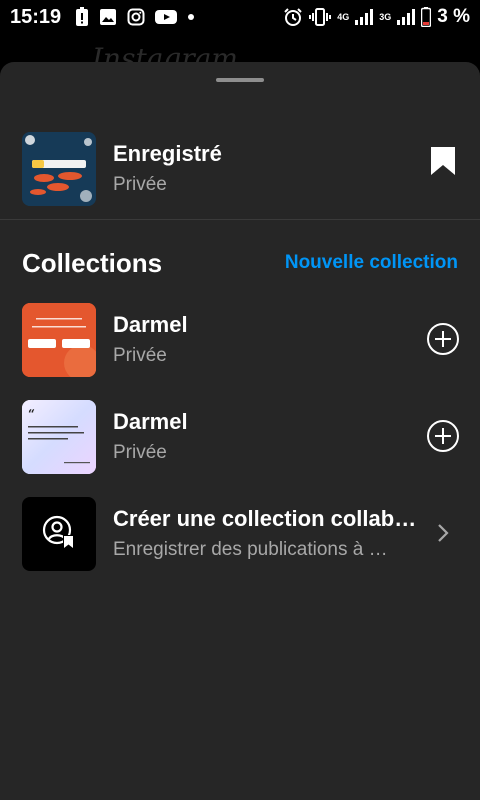 The width and height of the screenshot is (480, 800). I want to click on alarm-icon, so click(293, 17).